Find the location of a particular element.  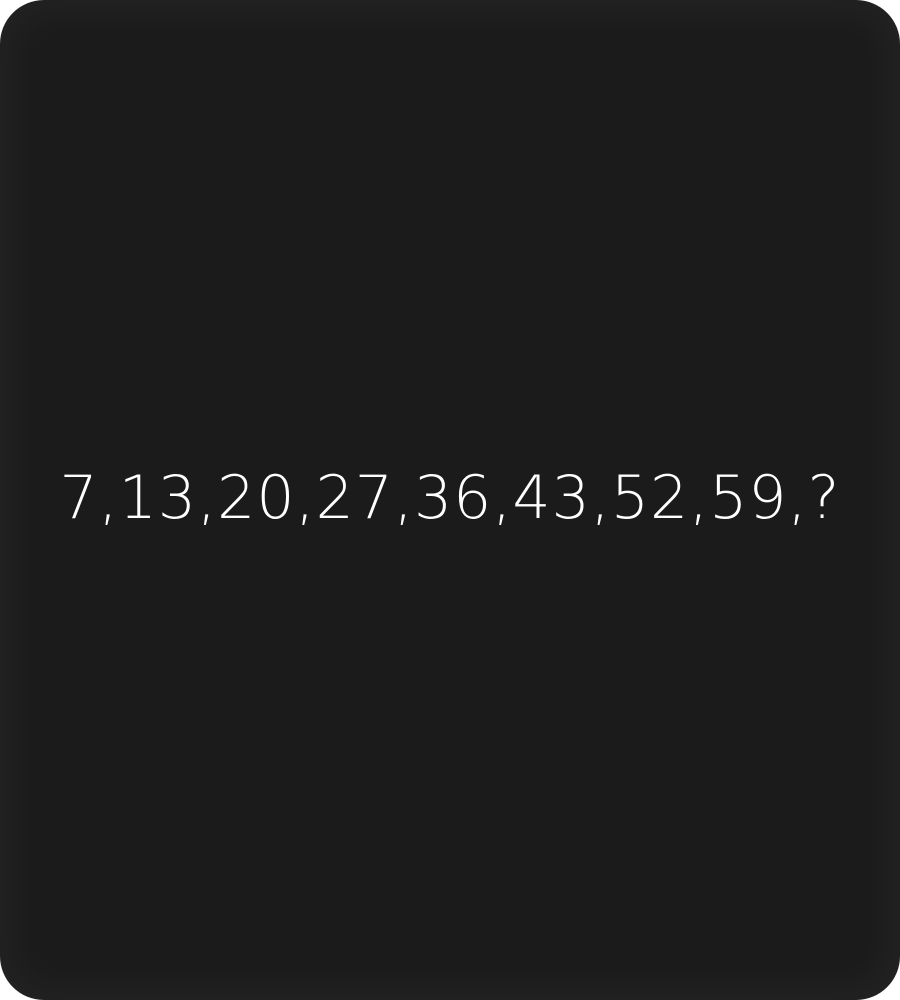

number-sequence: 7,13,20,27,36,43,52,59,? is located at coordinates (450, 498).